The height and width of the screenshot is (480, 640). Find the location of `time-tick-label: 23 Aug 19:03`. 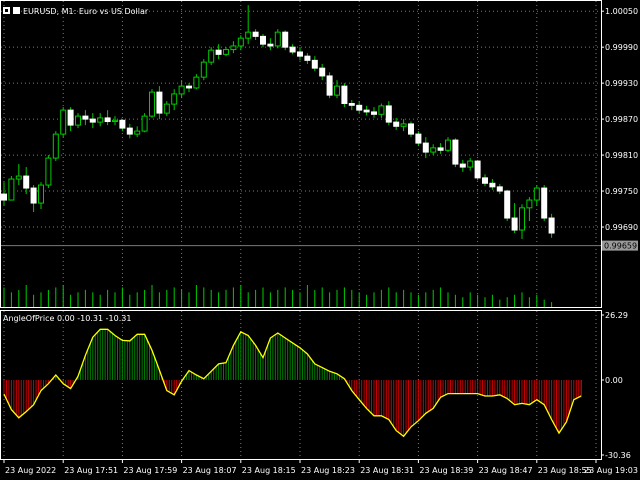

time-tick-label: 23 Aug 19:03 is located at coordinates (611, 470).